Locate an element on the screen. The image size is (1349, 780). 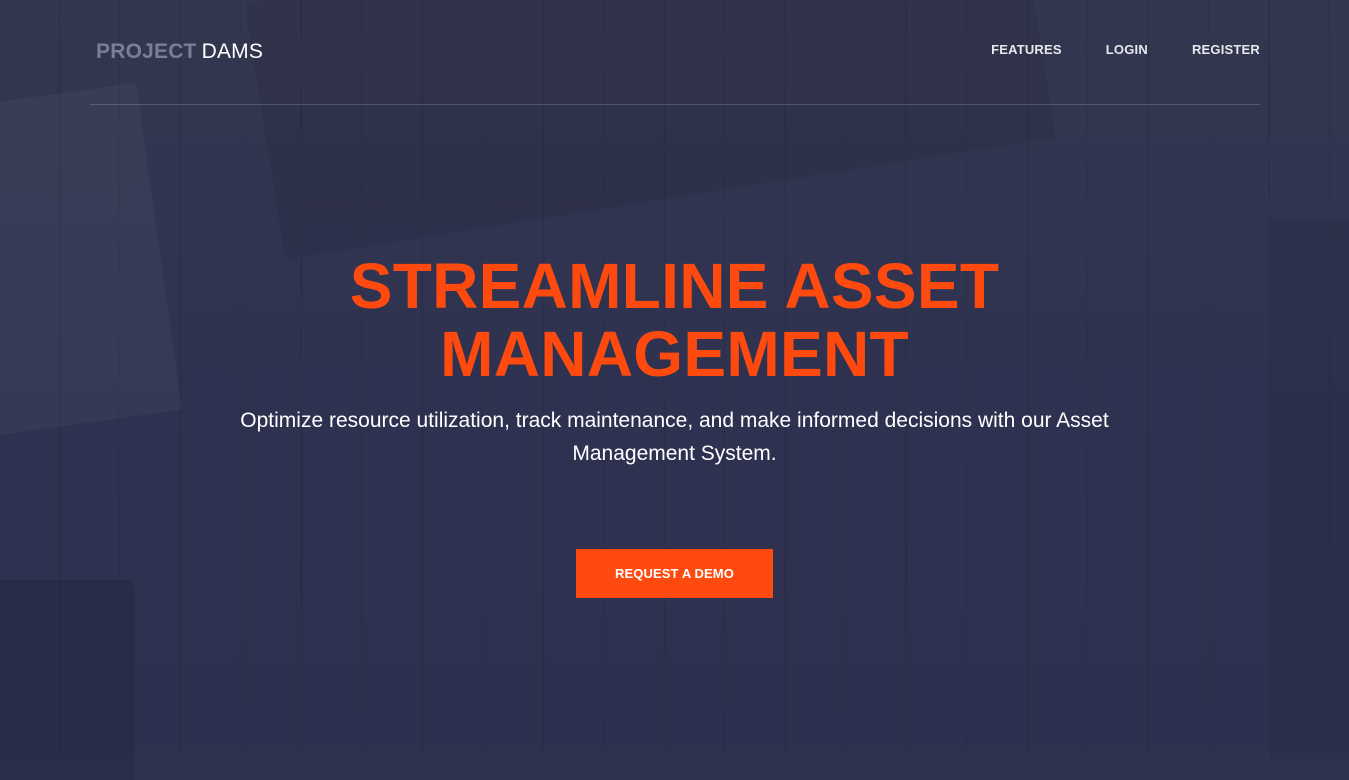
brand-name-dams: DAMS is located at coordinates (232, 51).